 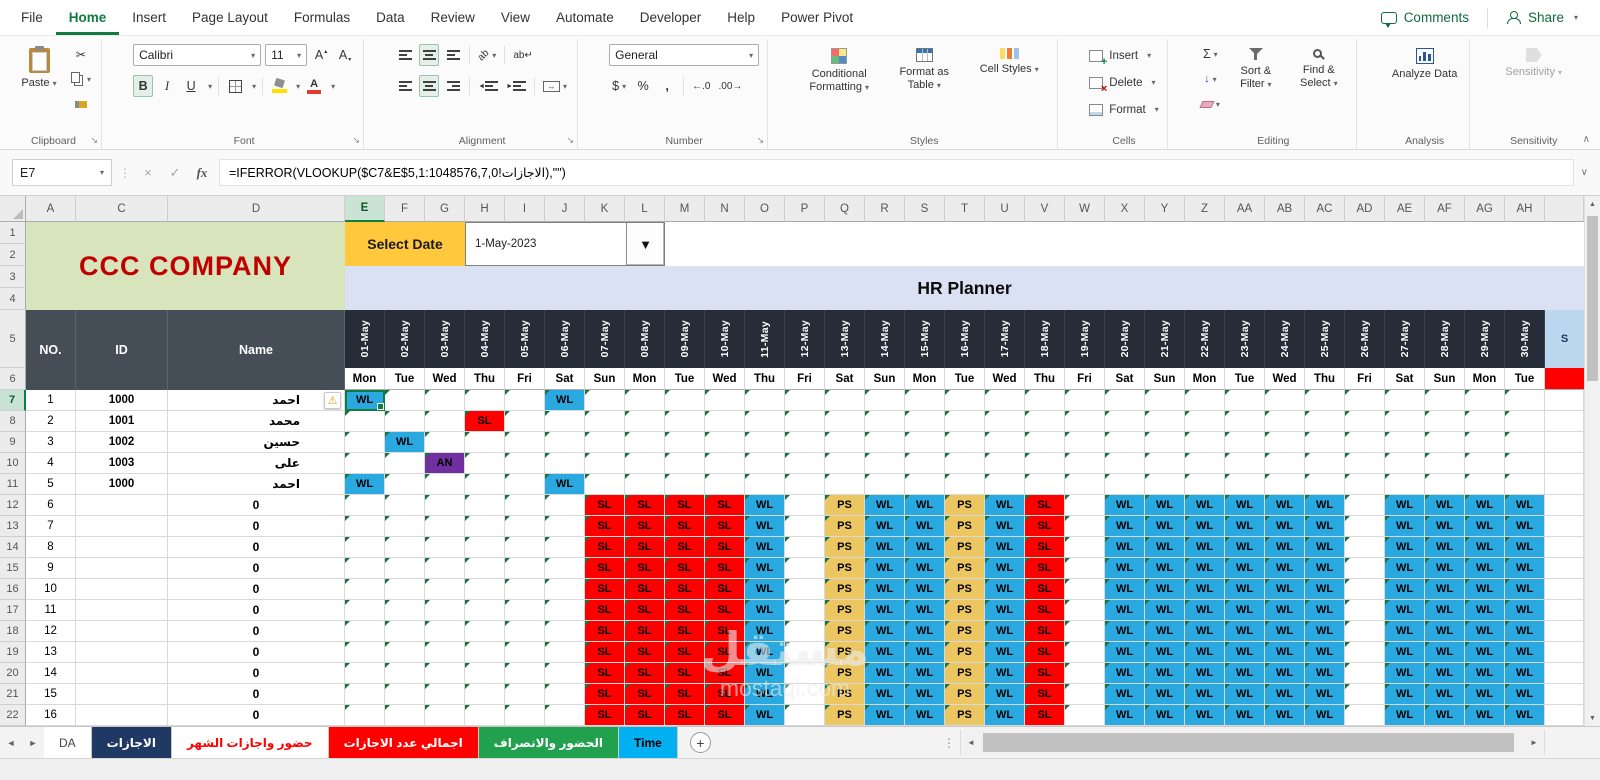 I want to click on cell-T10, so click(x=965, y=463).